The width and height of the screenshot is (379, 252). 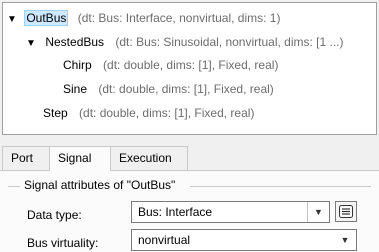 I want to click on bus-virtuality-combobox: nonvirtual ▼, so click(x=244, y=240).